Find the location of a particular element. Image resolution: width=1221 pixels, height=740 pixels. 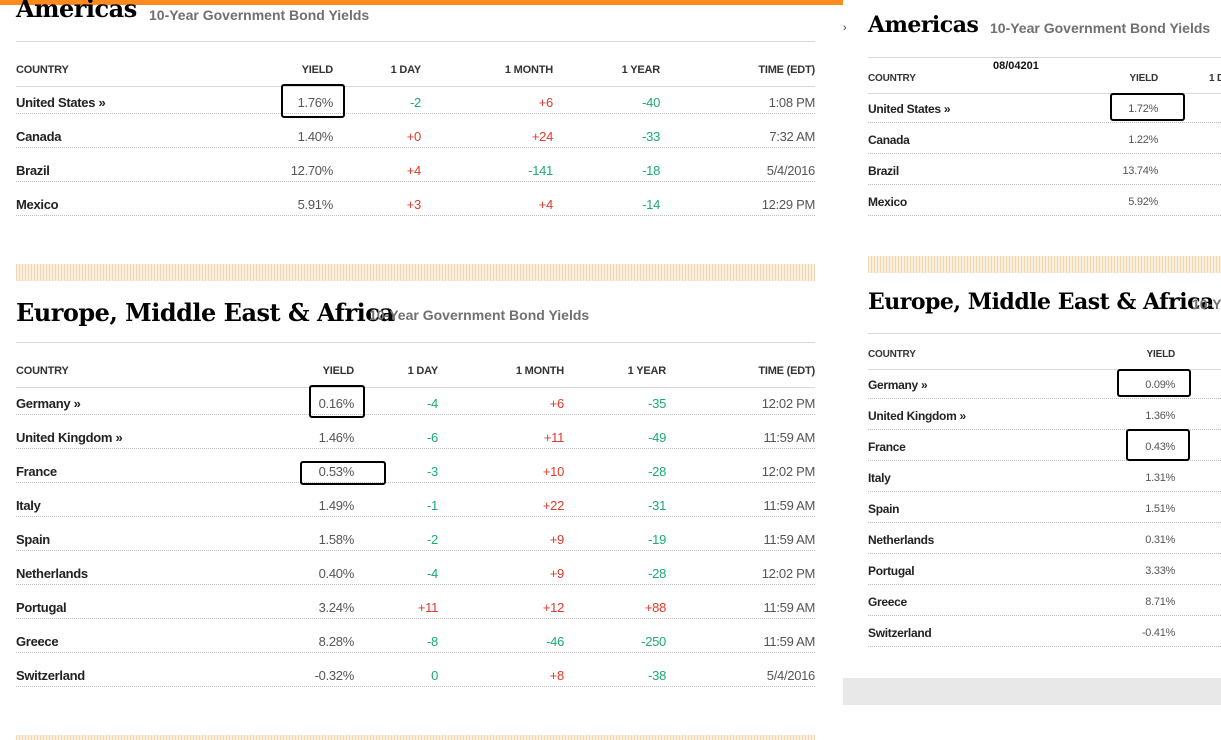

one-year-change: -31 is located at coordinates (657, 505).